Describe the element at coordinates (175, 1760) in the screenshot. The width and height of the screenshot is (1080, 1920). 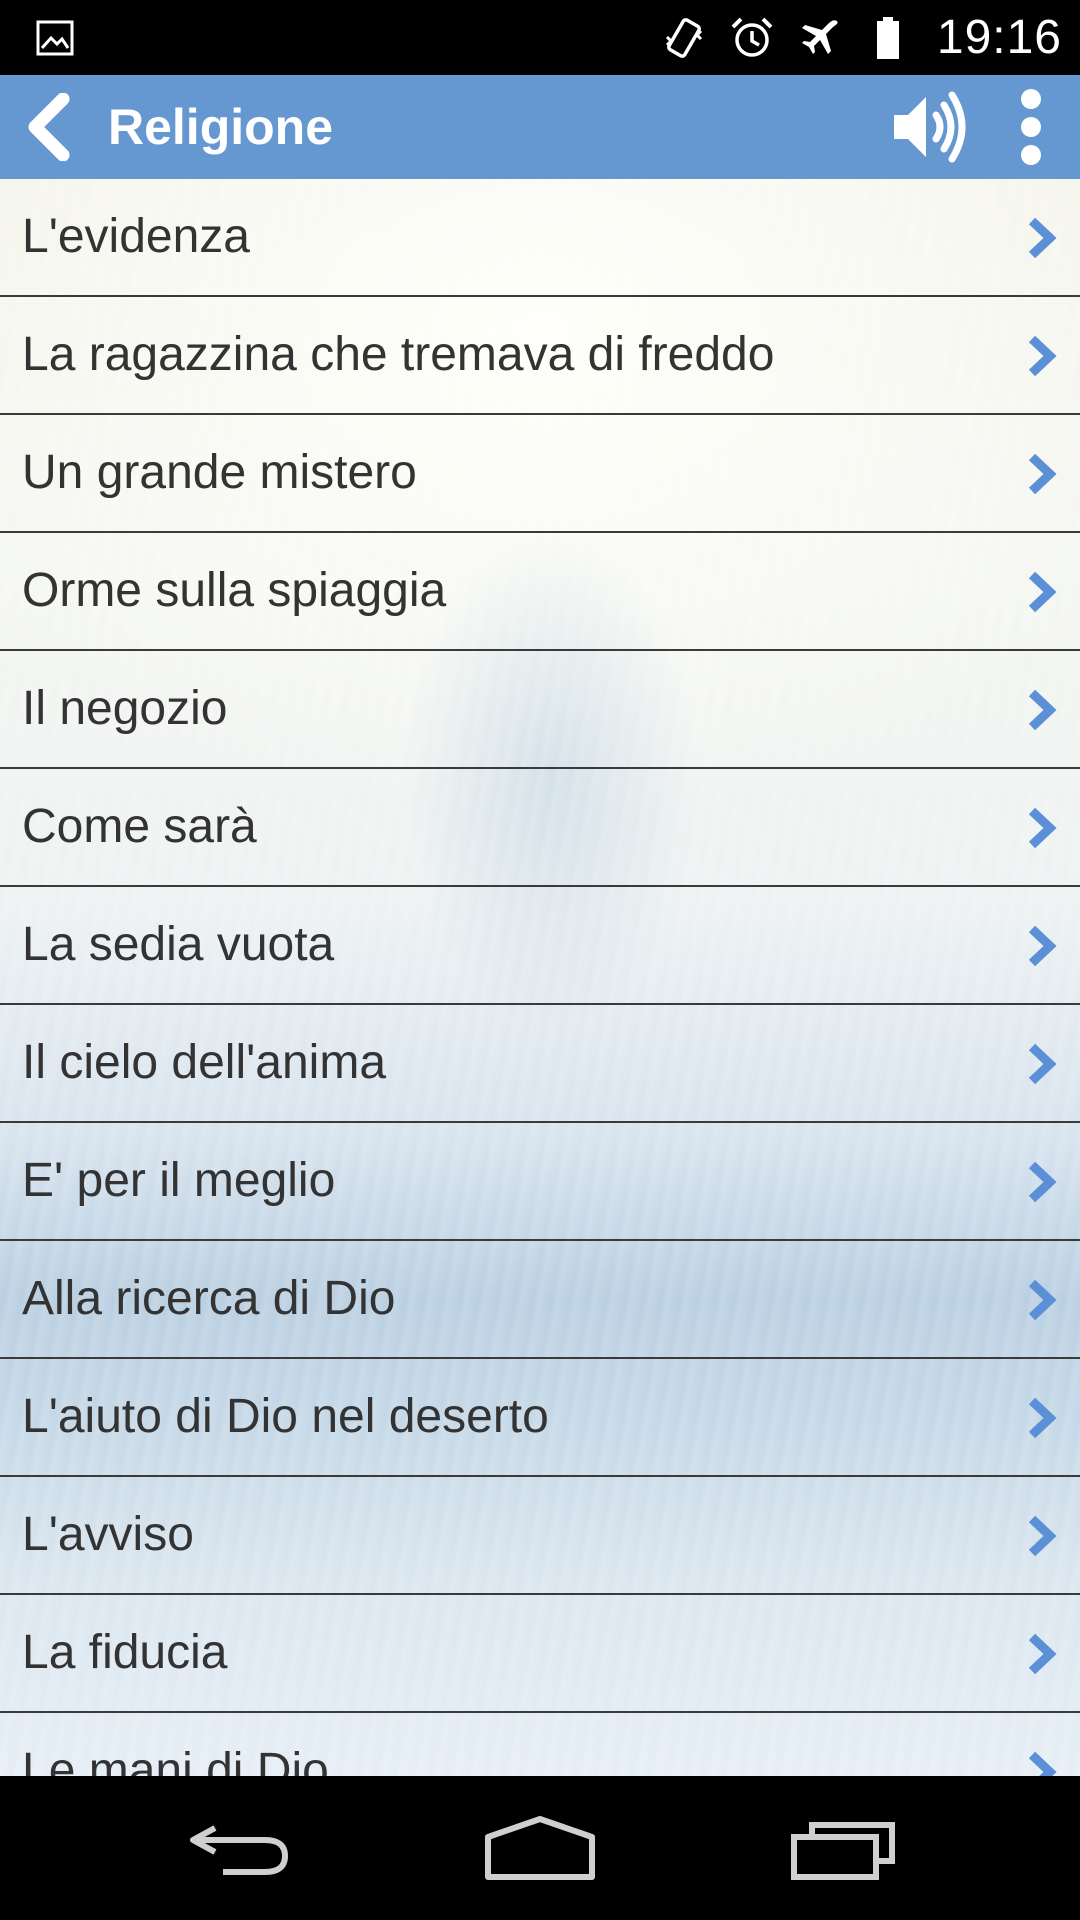
I see `list-item-label: Le mani di Dio` at that location.